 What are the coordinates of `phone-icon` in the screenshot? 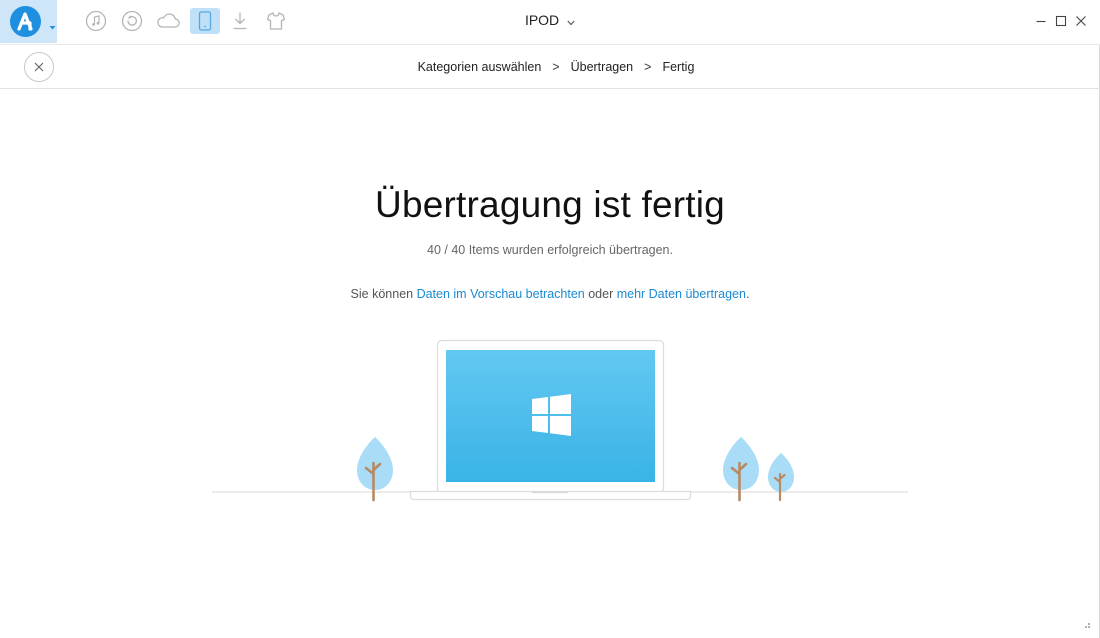 It's located at (205, 21).